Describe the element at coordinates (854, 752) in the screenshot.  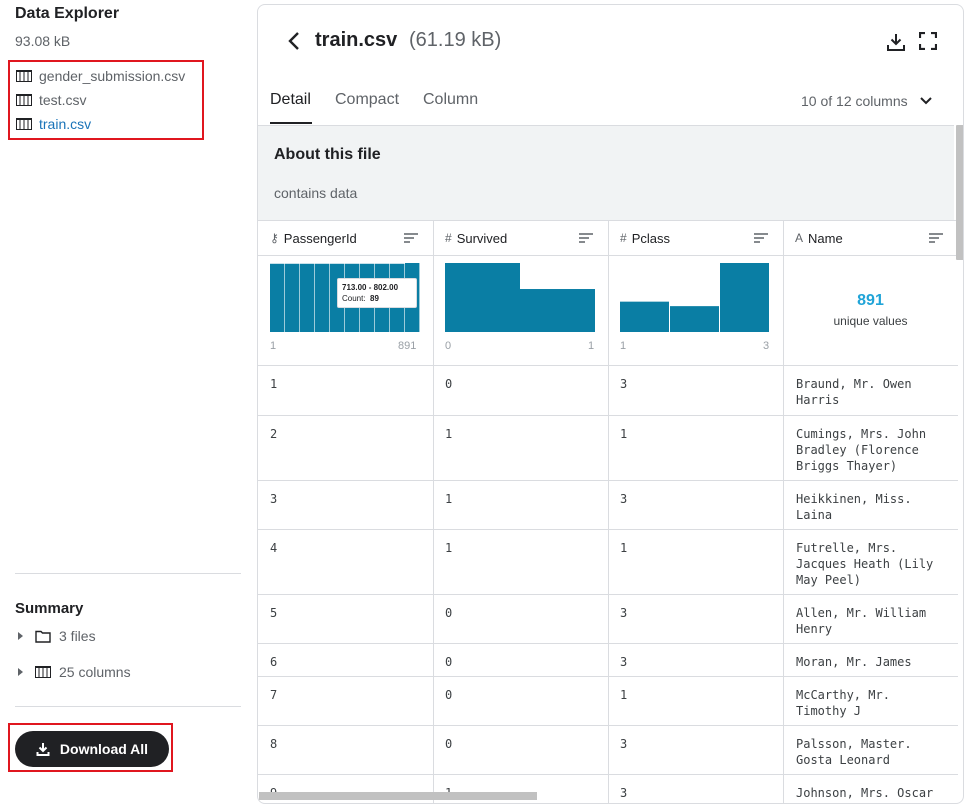
I see `cell-name: Palsson, Master. Gosta Leonard` at that location.